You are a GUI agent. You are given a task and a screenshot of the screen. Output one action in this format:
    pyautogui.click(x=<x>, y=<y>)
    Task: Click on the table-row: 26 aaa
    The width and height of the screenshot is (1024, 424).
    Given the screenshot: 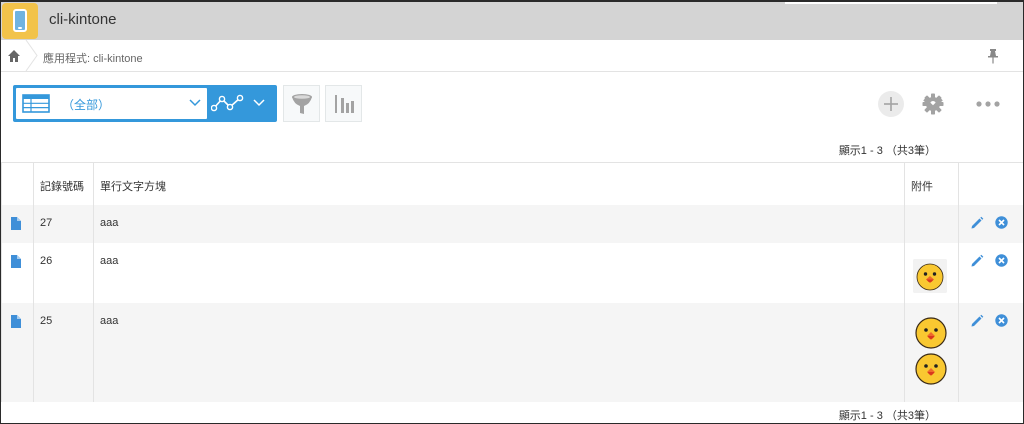 What is the action you would take?
    pyautogui.click(x=512, y=272)
    